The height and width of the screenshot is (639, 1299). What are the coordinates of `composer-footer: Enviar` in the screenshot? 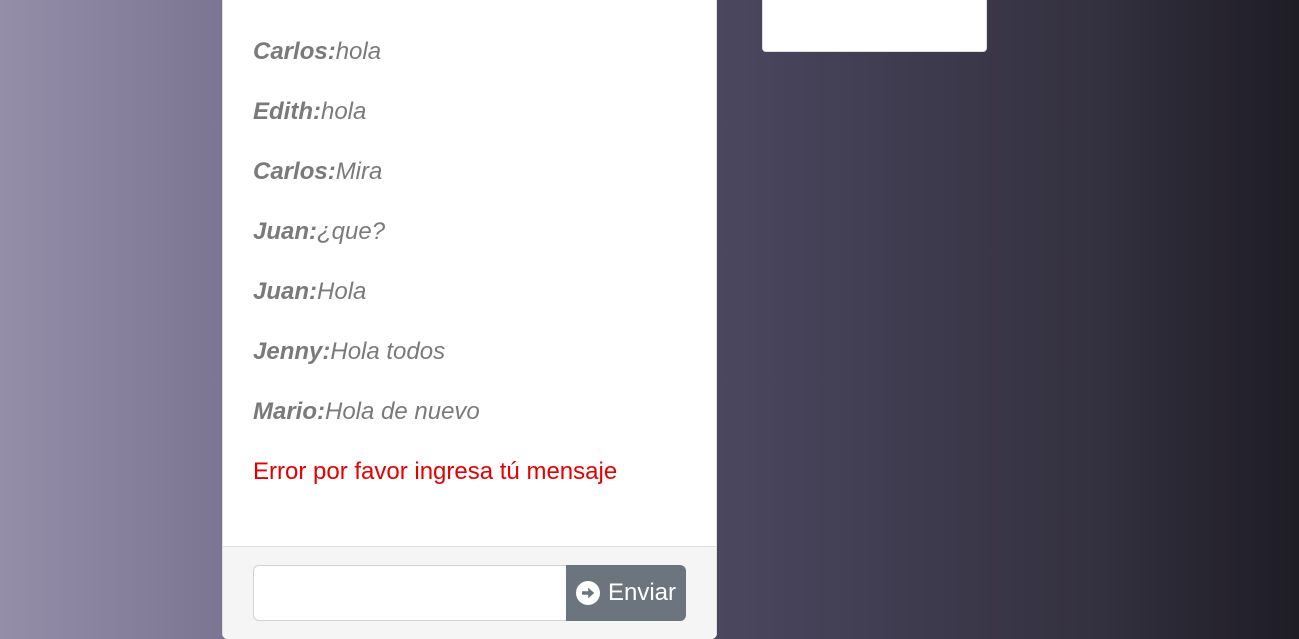 It's located at (469, 592).